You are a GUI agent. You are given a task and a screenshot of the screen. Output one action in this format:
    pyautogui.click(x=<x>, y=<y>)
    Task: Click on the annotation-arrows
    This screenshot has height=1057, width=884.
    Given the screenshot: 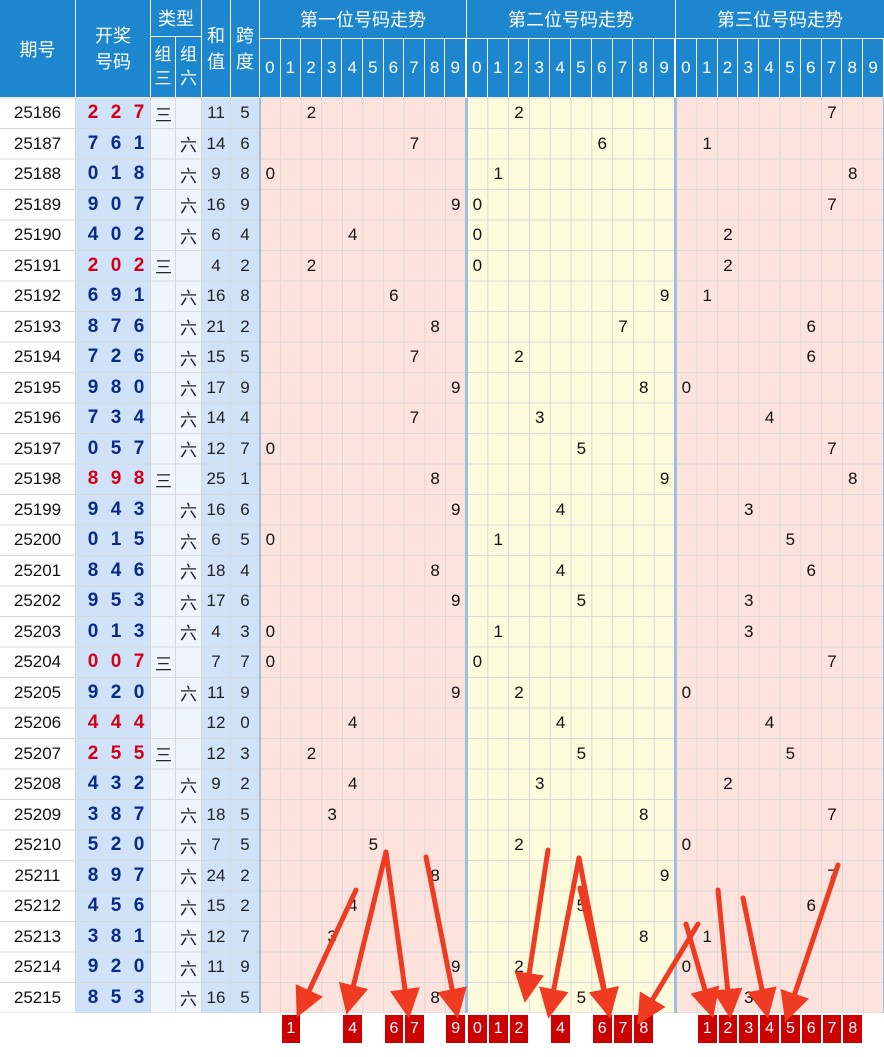 What is the action you would take?
    pyautogui.click(x=568, y=936)
    